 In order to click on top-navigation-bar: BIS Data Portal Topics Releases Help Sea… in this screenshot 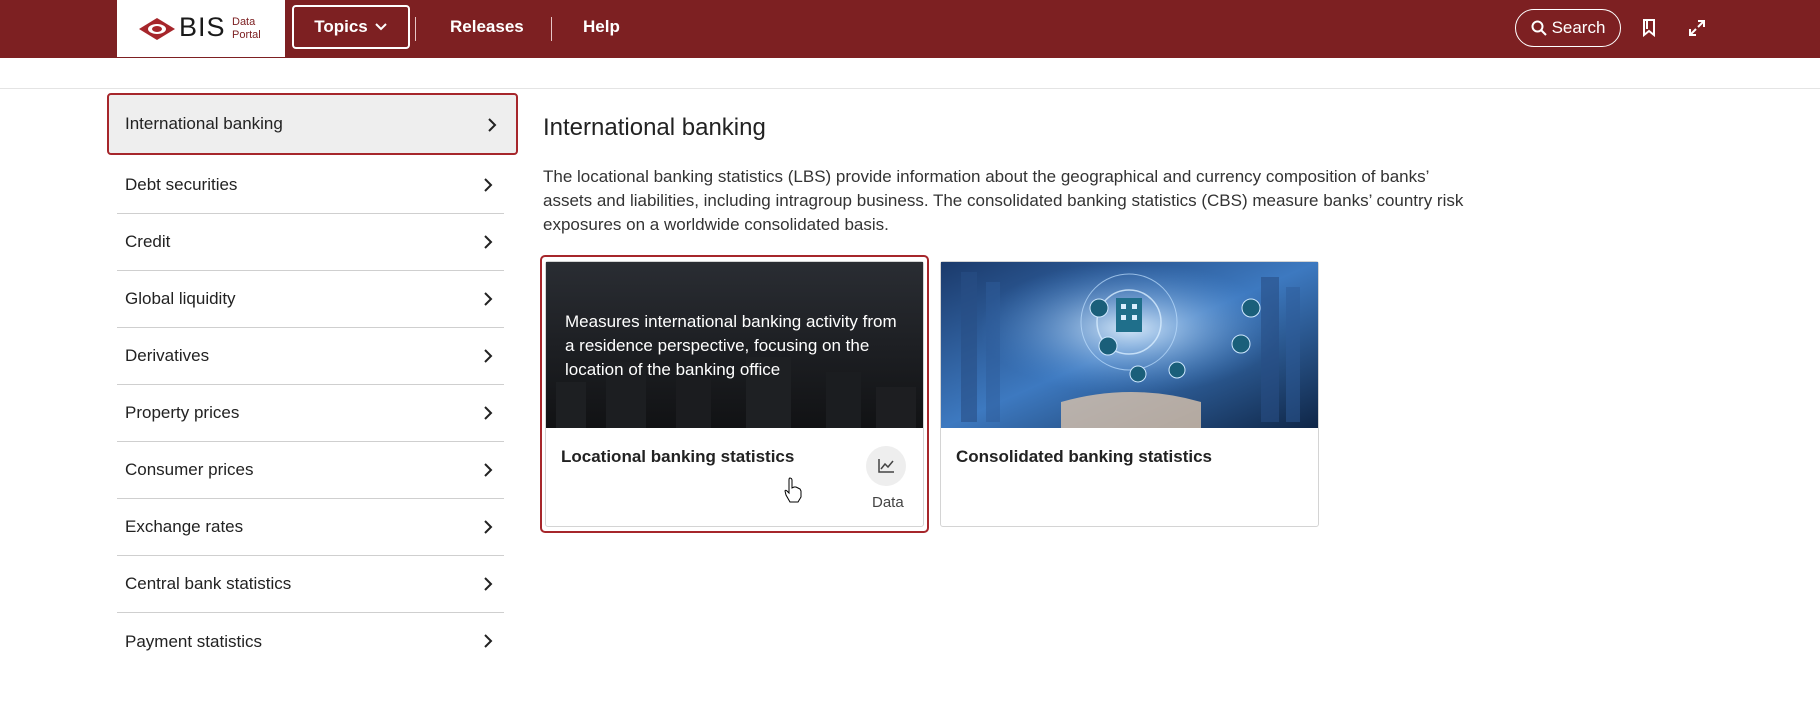, I will do `click(910, 29)`.